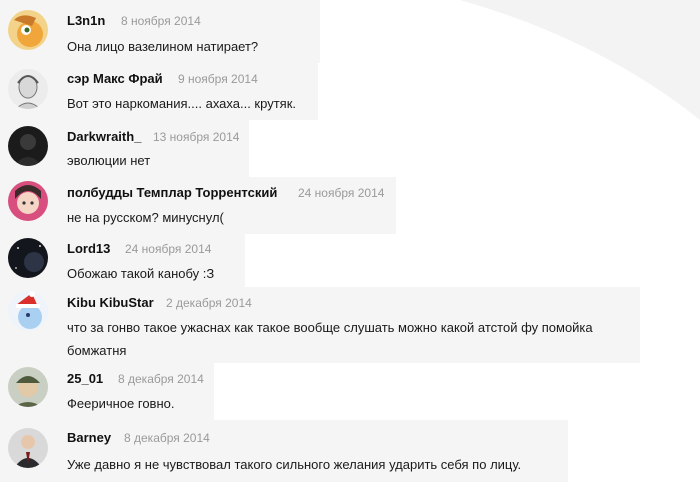  Describe the element at coordinates (86, 20) in the screenshot. I see `comment-author: L3n1n` at that location.